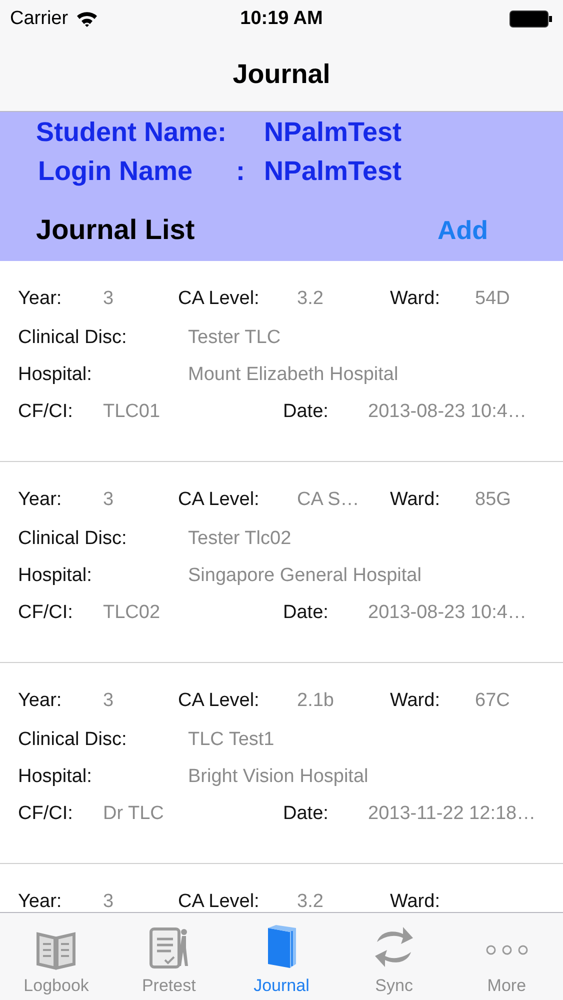 Image resolution: width=563 pixels, height=1000 pixels. What do you see at coordinates (493, 500) in the screenshot?
I see `ward-value: 85G` at bounding box center [493, 500].